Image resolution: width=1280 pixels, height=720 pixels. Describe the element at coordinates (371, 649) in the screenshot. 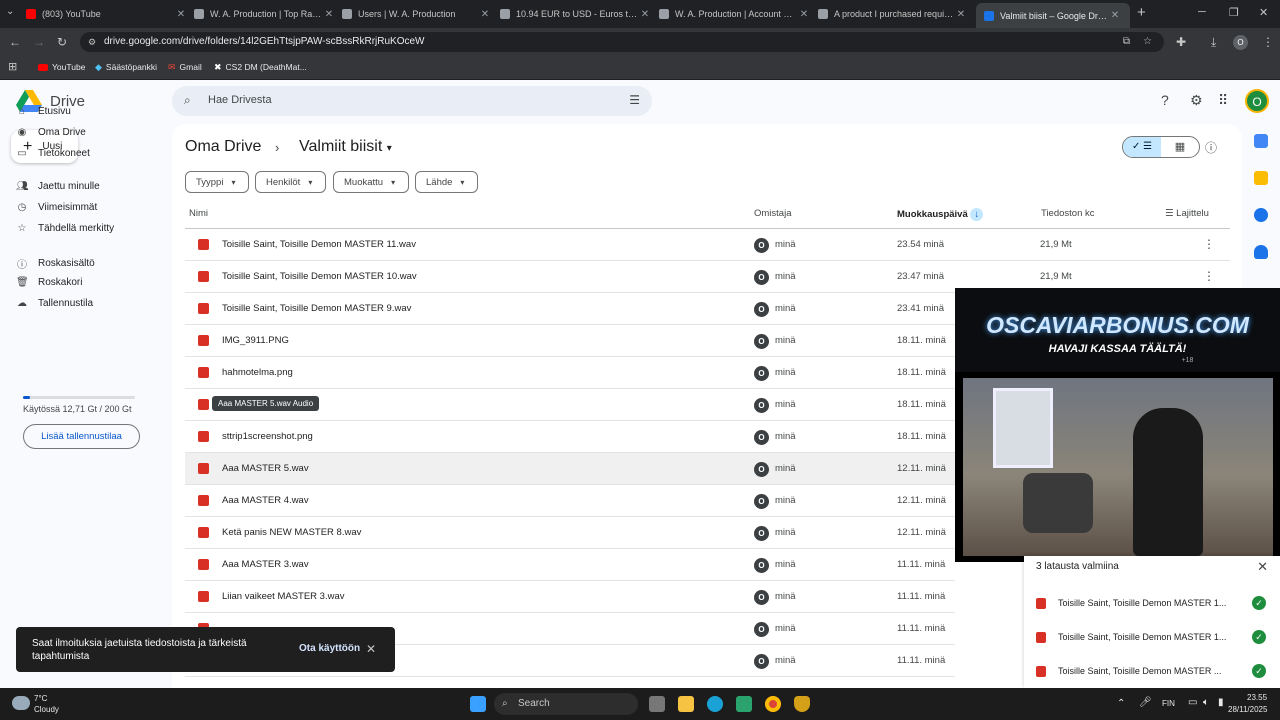

I see `close-snackbar-icon: ✕` at that location.